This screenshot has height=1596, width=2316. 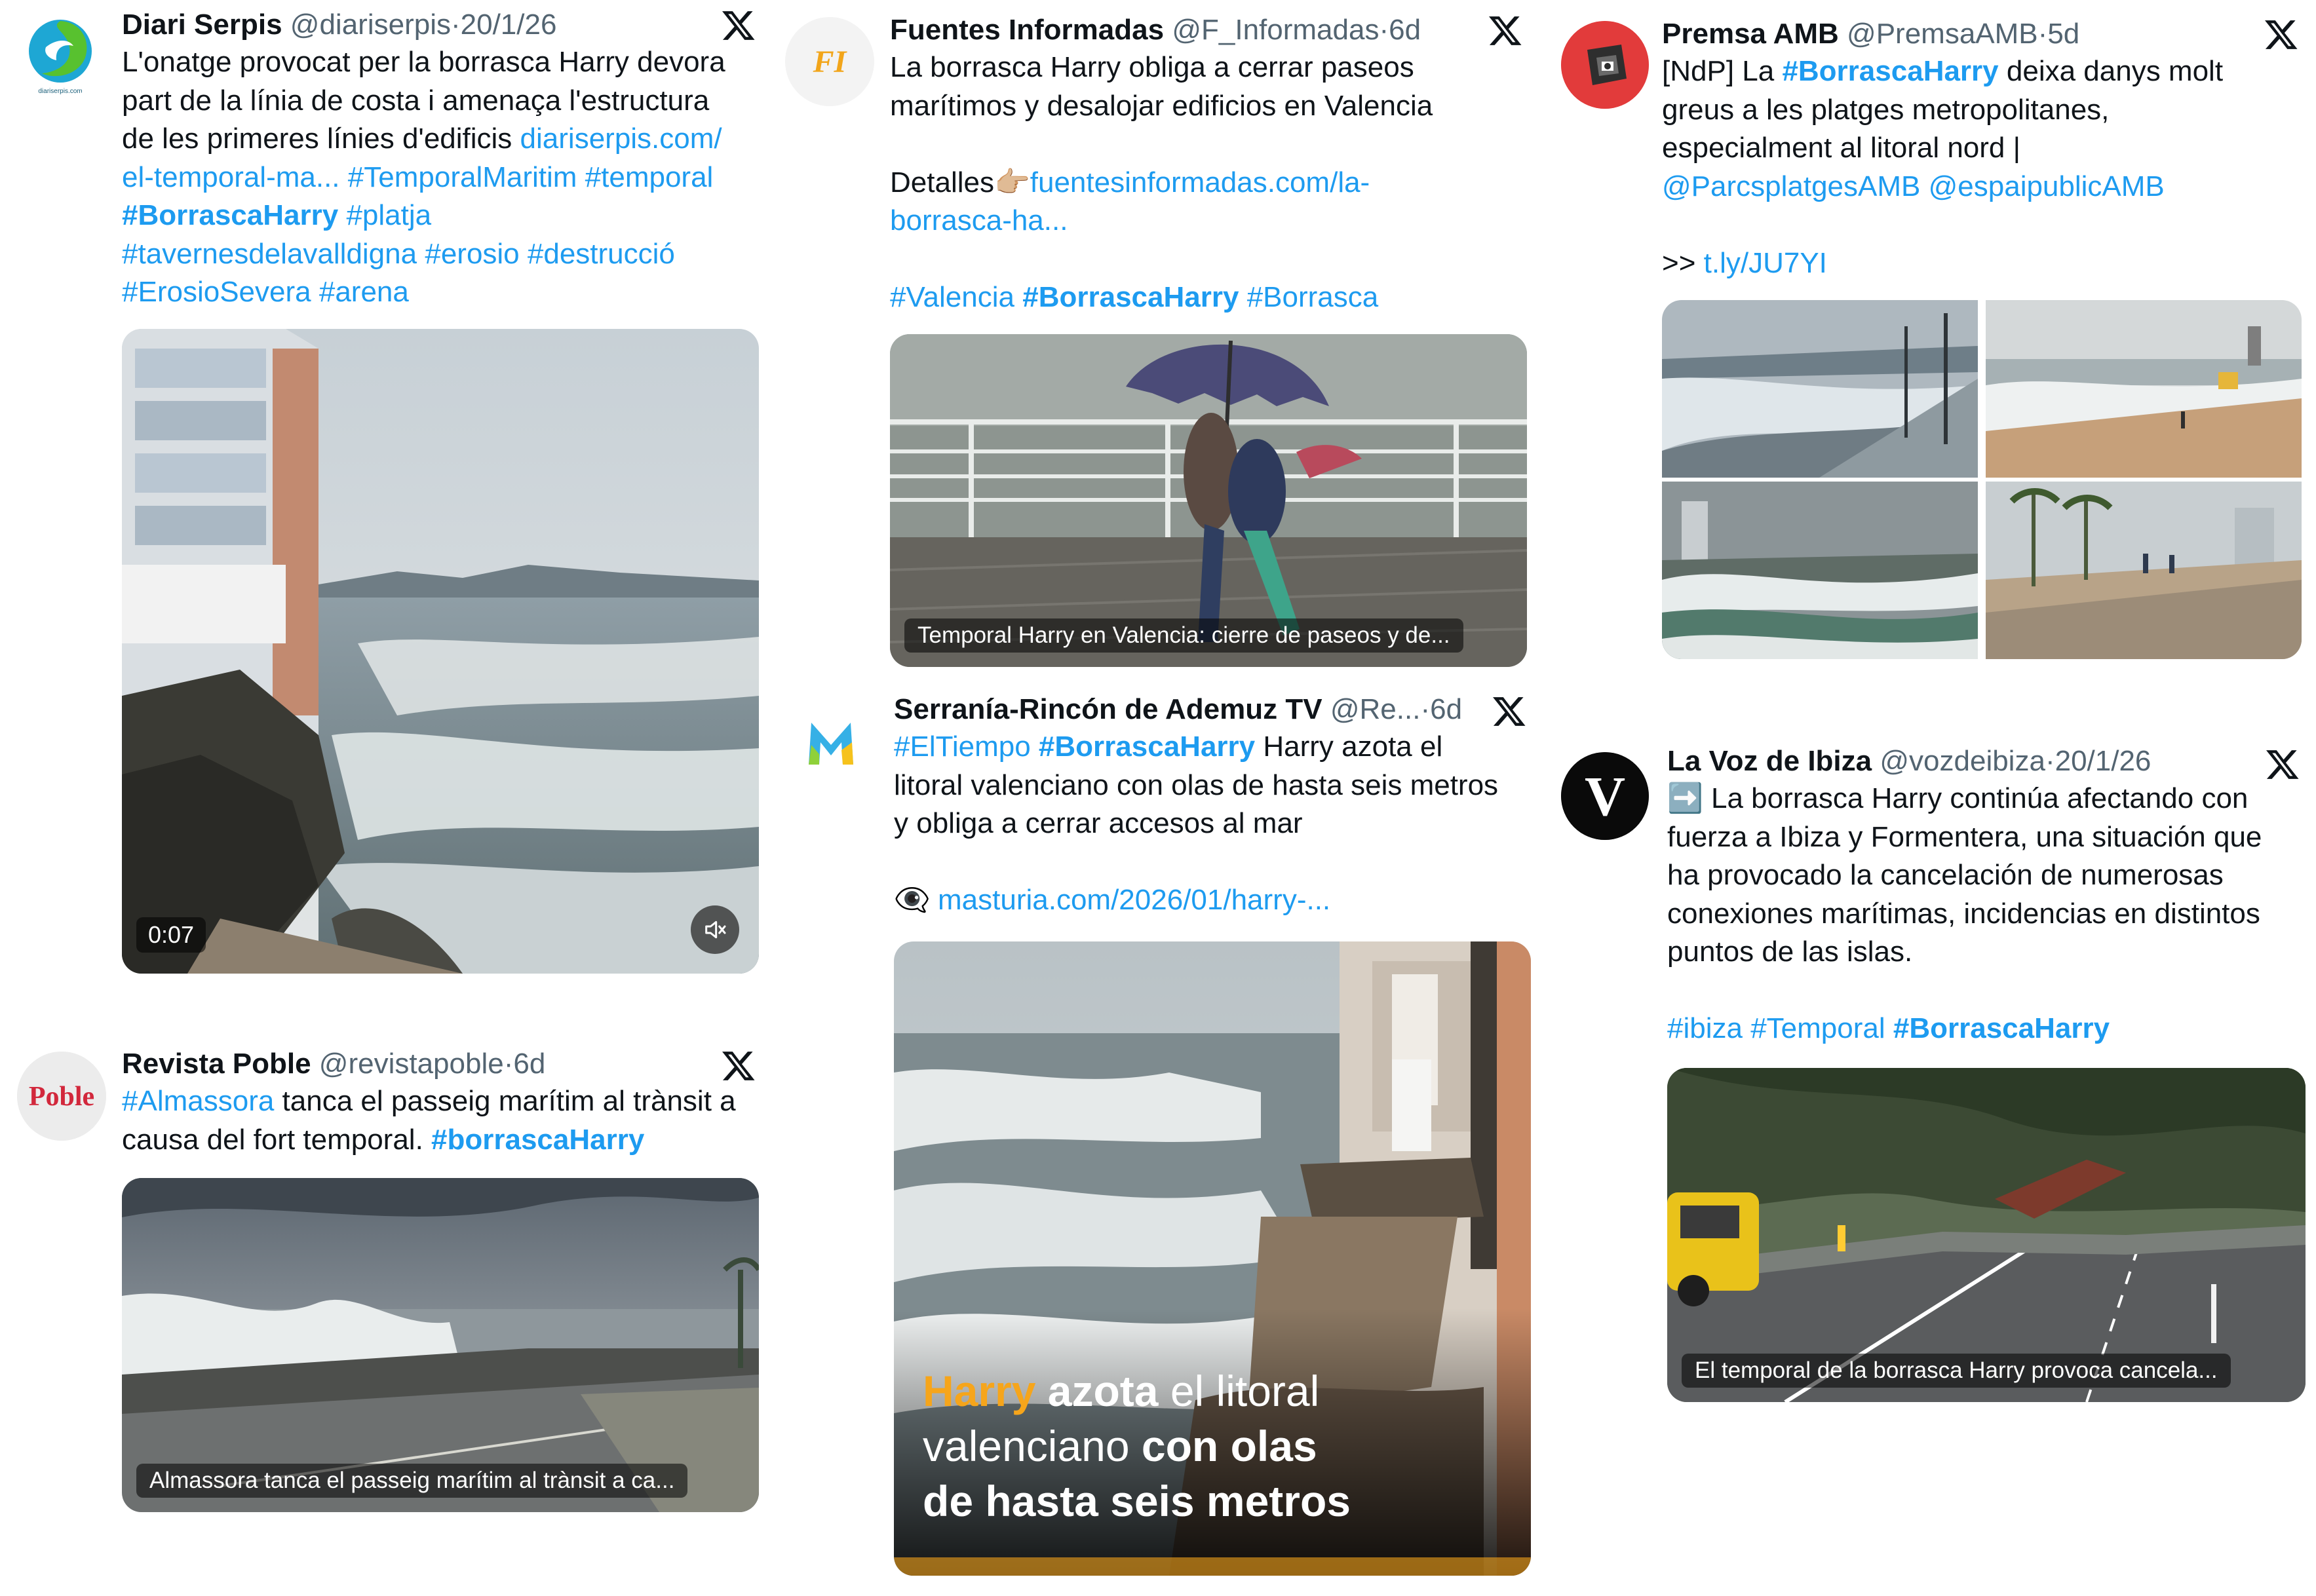 I want to click on hashtag-link: #TemporalMaritim, so click(x=462, y=177).